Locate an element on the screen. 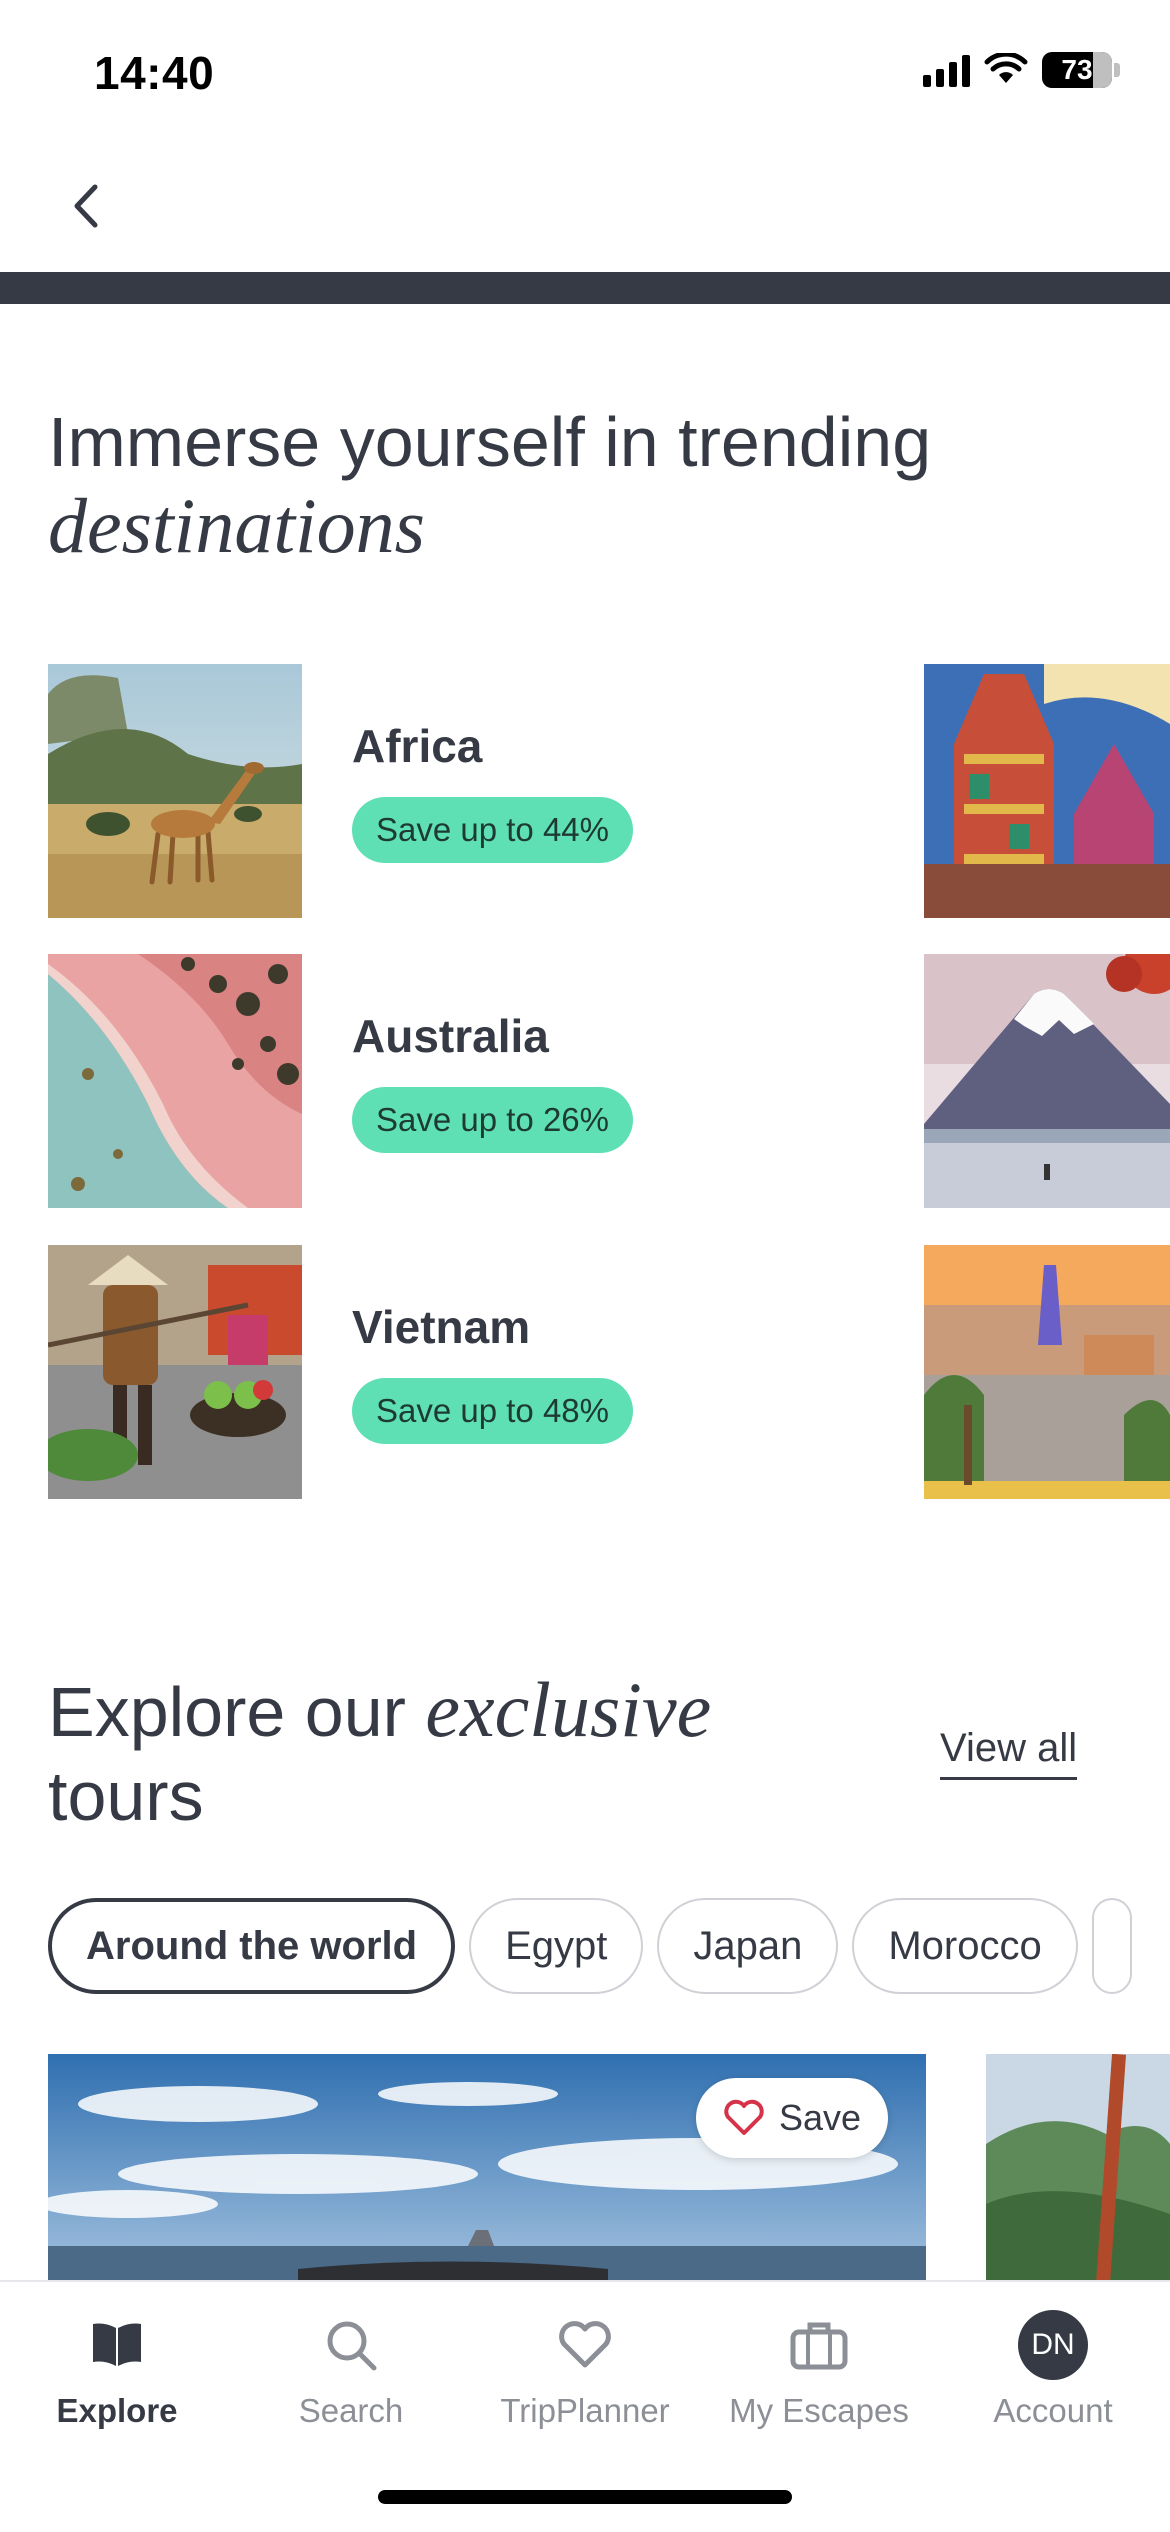 The width and height of the screenshot is (1170, 2532). india-temple-image is located at coordinates (1047, 791).